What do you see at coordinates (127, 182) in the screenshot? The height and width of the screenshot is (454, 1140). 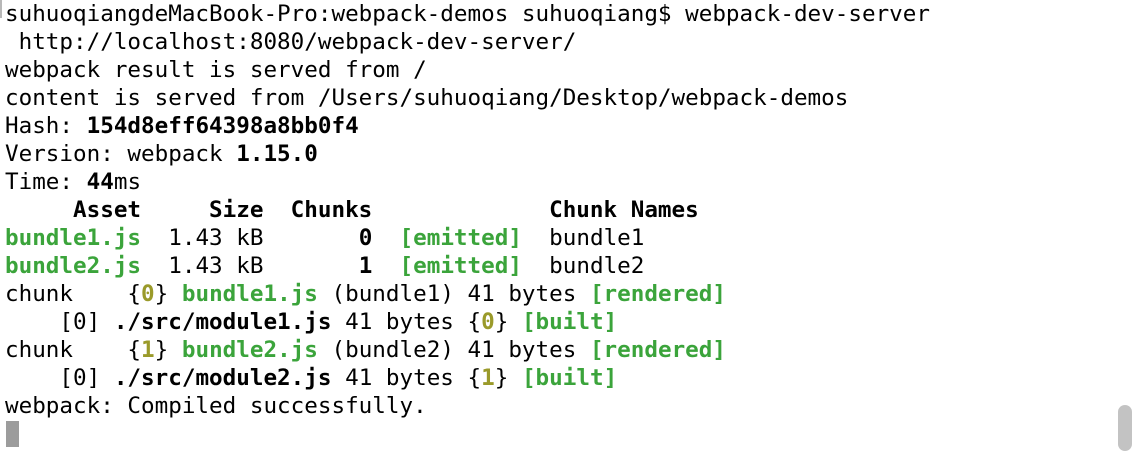 I see `terminal-text-segment: ms` at bounding box center [127, 182].